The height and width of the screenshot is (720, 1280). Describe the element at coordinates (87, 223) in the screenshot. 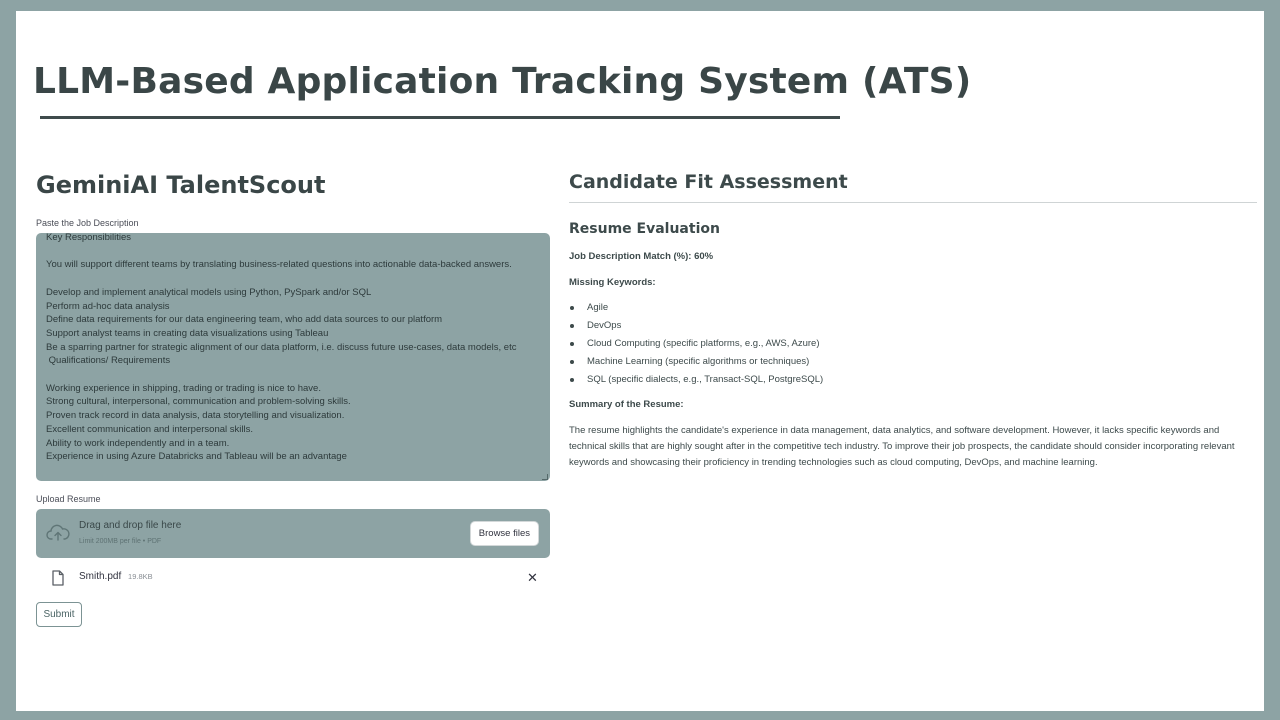

I see `job-description-label: Paste the Job Description` at that location.